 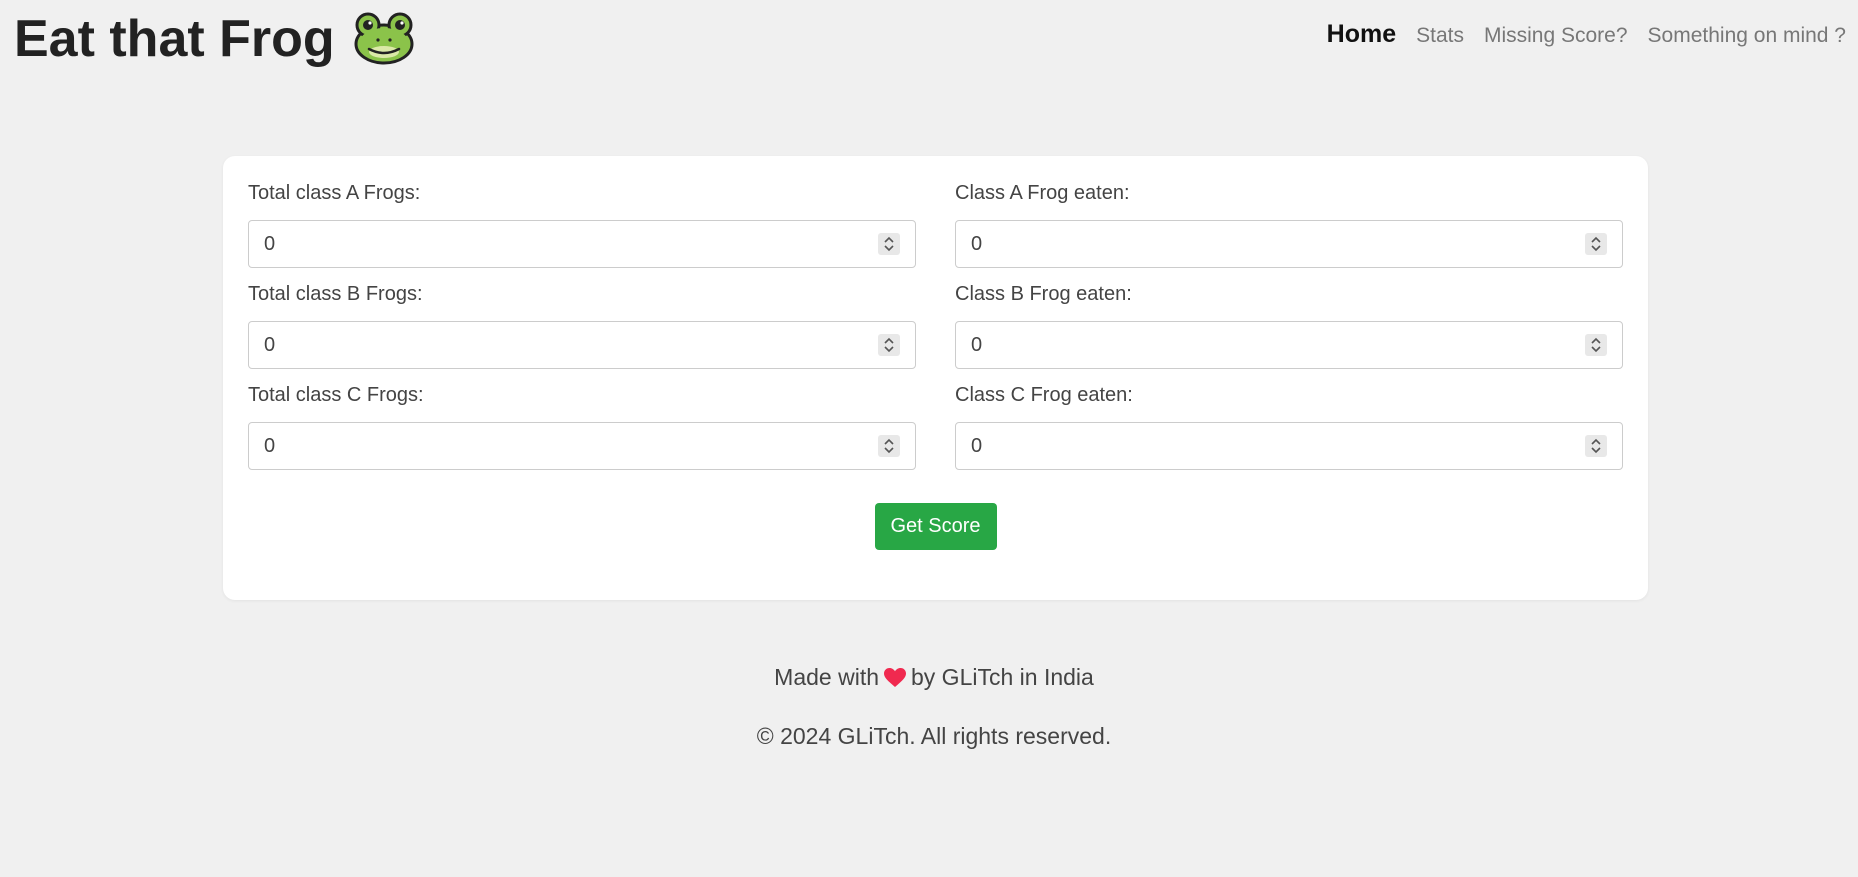 What do you see at coordinates (1042, 193) in the screenshot?
I see `class-a-eaten-label: Class A Frog eaten:` at bounding box center [1042, 193].